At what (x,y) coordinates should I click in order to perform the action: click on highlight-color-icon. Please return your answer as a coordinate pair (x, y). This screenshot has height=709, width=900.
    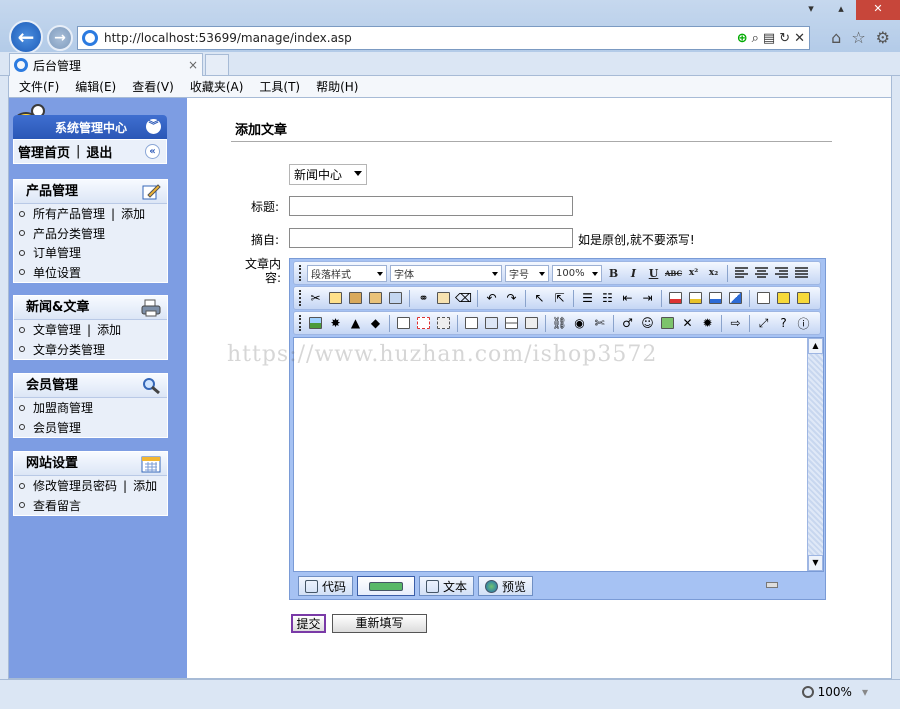
    Looking at the image, I should click on (695, 298).